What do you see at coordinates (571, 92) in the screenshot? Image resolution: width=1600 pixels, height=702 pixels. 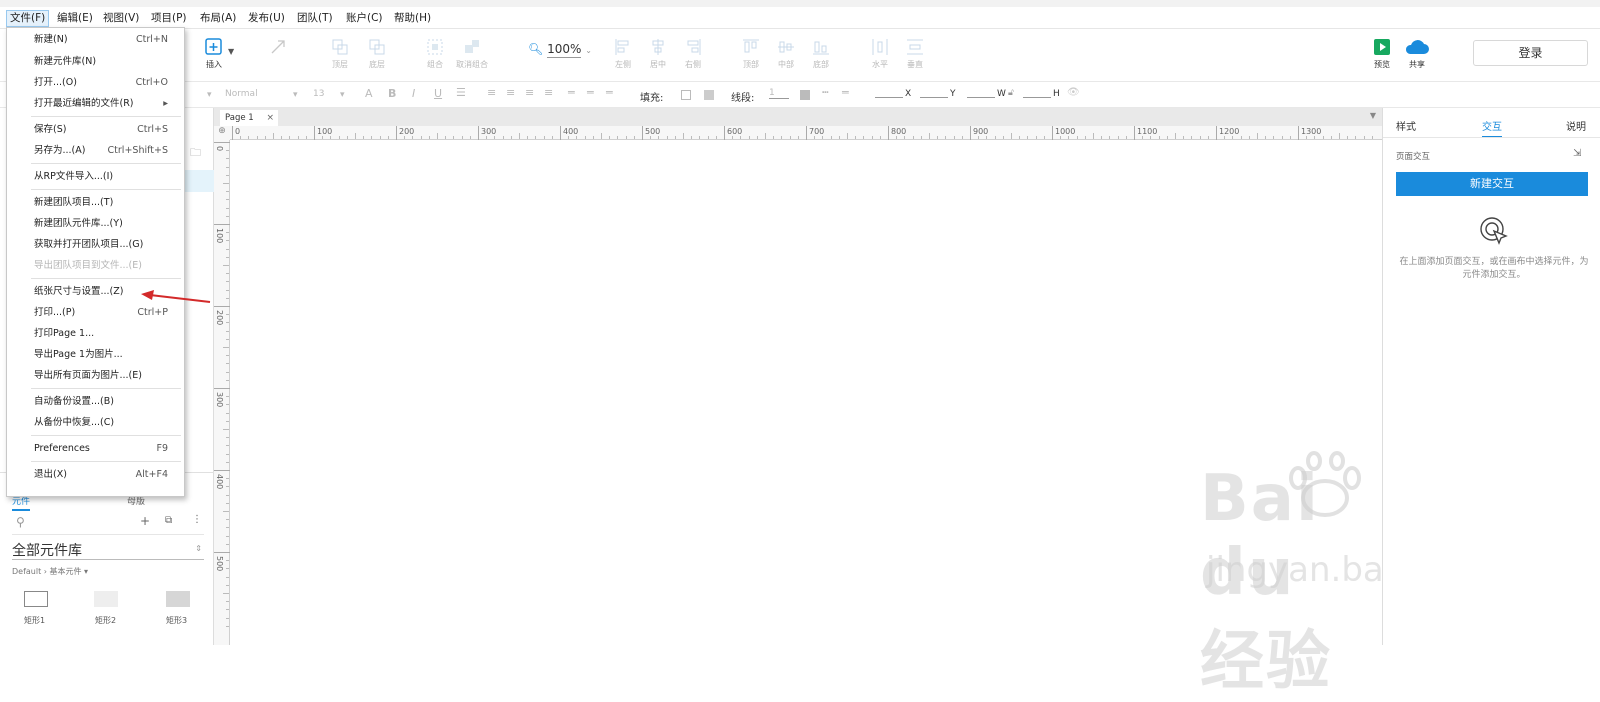 I see `valign-top-icon: ═` at bounding box center [571, 92].